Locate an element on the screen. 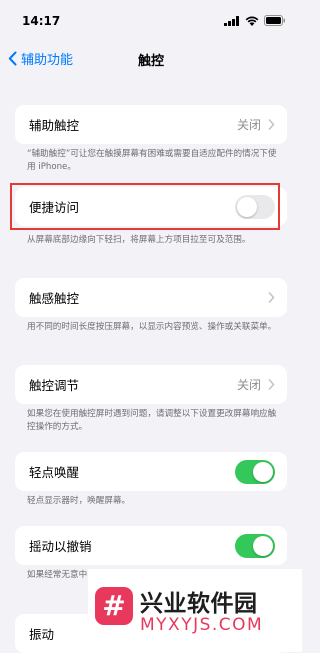 This screenshot has height=653, width=320. navigation-bar: 辅助功能 触控 is located at coordinates (151, 59).